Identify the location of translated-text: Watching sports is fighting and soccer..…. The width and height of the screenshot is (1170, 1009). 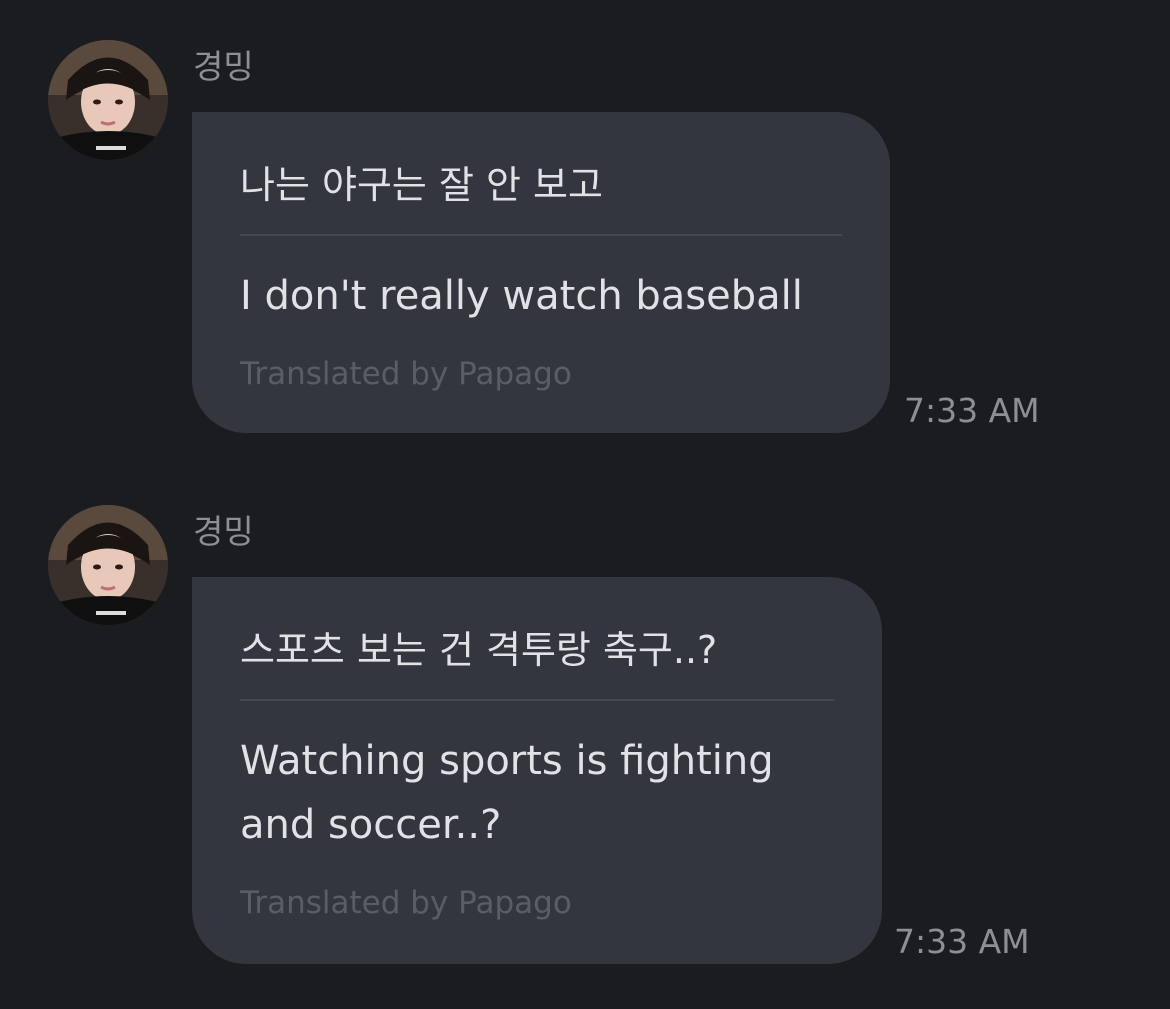
(507, 793).